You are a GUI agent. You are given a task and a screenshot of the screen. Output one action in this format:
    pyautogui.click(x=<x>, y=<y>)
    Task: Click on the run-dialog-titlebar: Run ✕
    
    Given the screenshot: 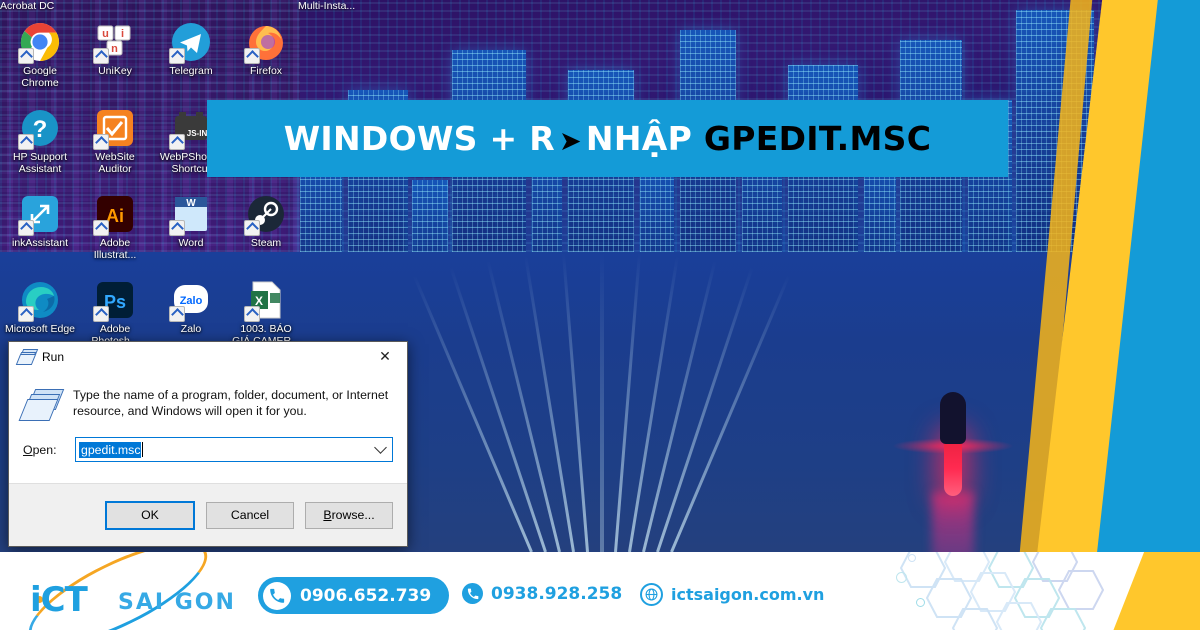 What is the action you would take?
    pyautogui.click(x=208, y=356)
    